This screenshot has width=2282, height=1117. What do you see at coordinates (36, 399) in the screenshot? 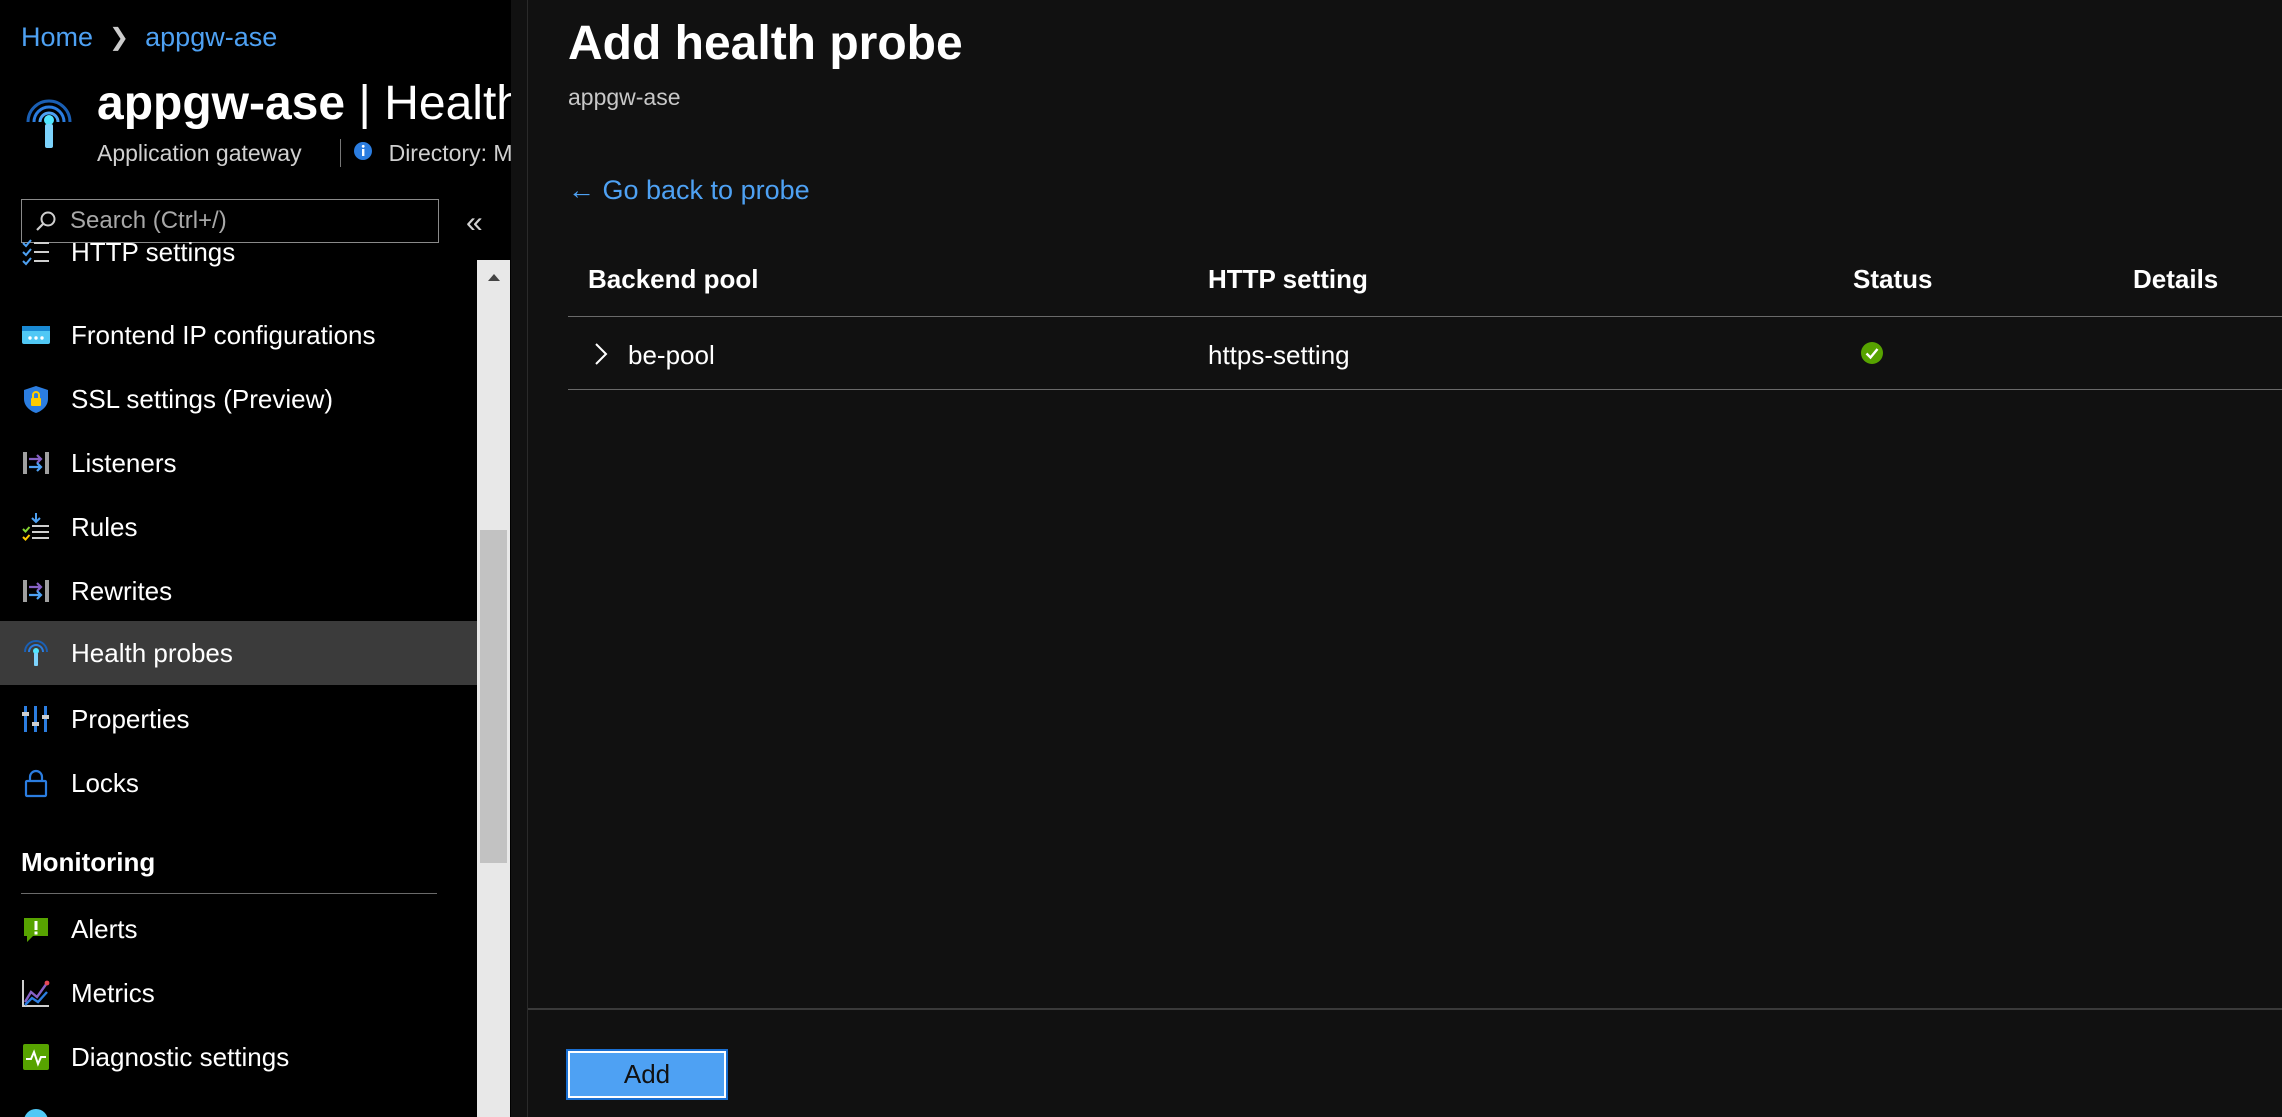
I see `shield-lock-icon` at bounding box center [36, 399].